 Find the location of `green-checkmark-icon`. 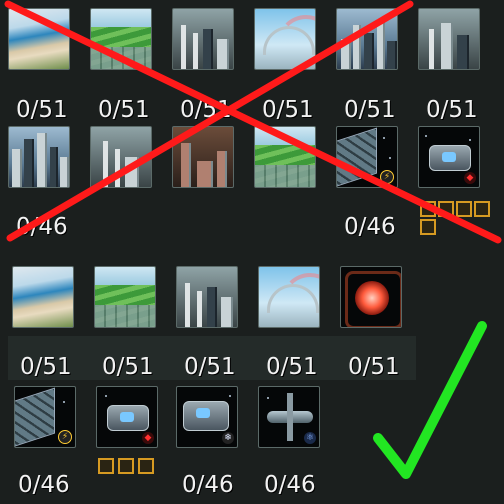

green-checkmark-icon is located at coordinates (430, 400).